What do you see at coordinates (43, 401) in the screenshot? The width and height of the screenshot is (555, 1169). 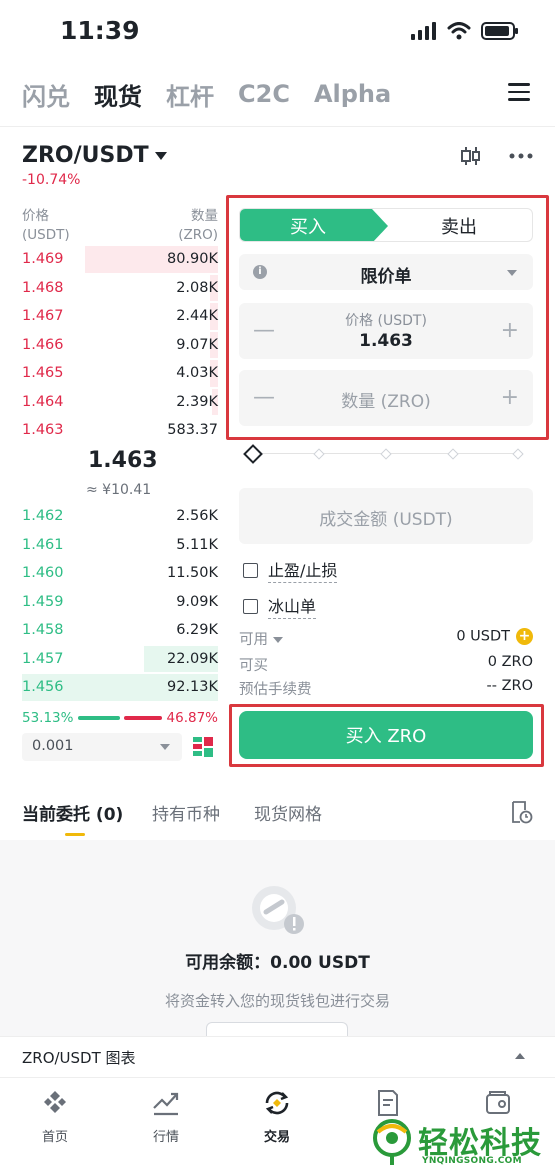 I see `orderbook-price: 1.464` at bounding box center [43, 401].